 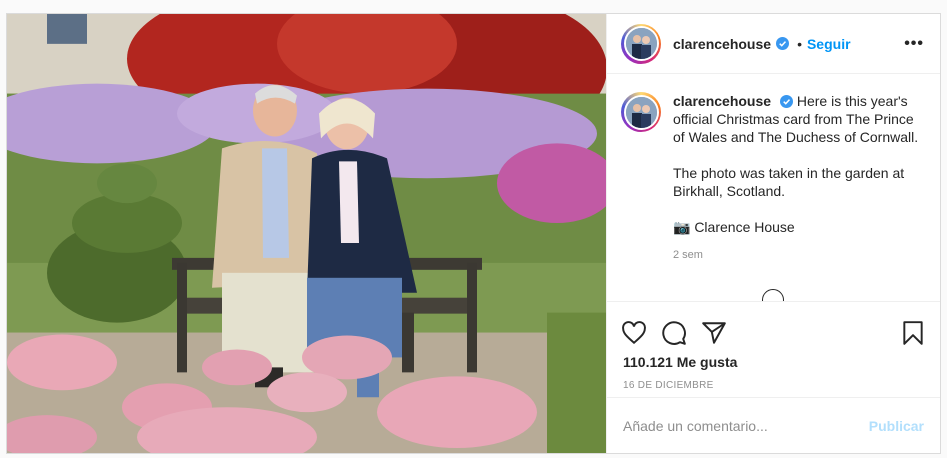 I want to click on caption-avatar, so click(x=641, y=112).